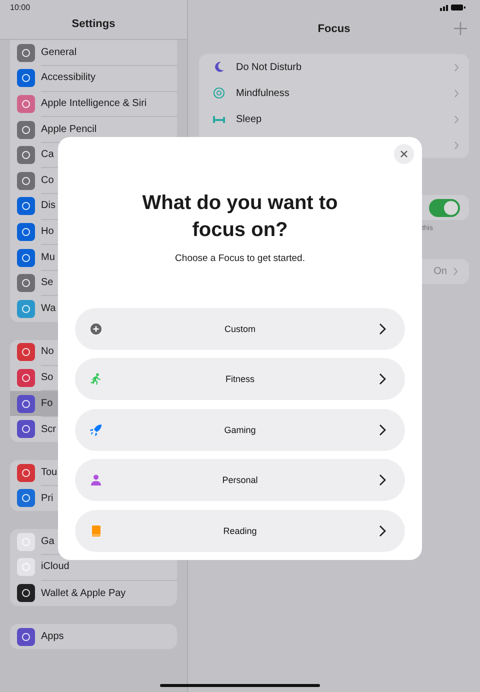  Describe the element at coordinates (339, 67) in the screenshot. I see `focus-item: Do Not Disturb` at that location.